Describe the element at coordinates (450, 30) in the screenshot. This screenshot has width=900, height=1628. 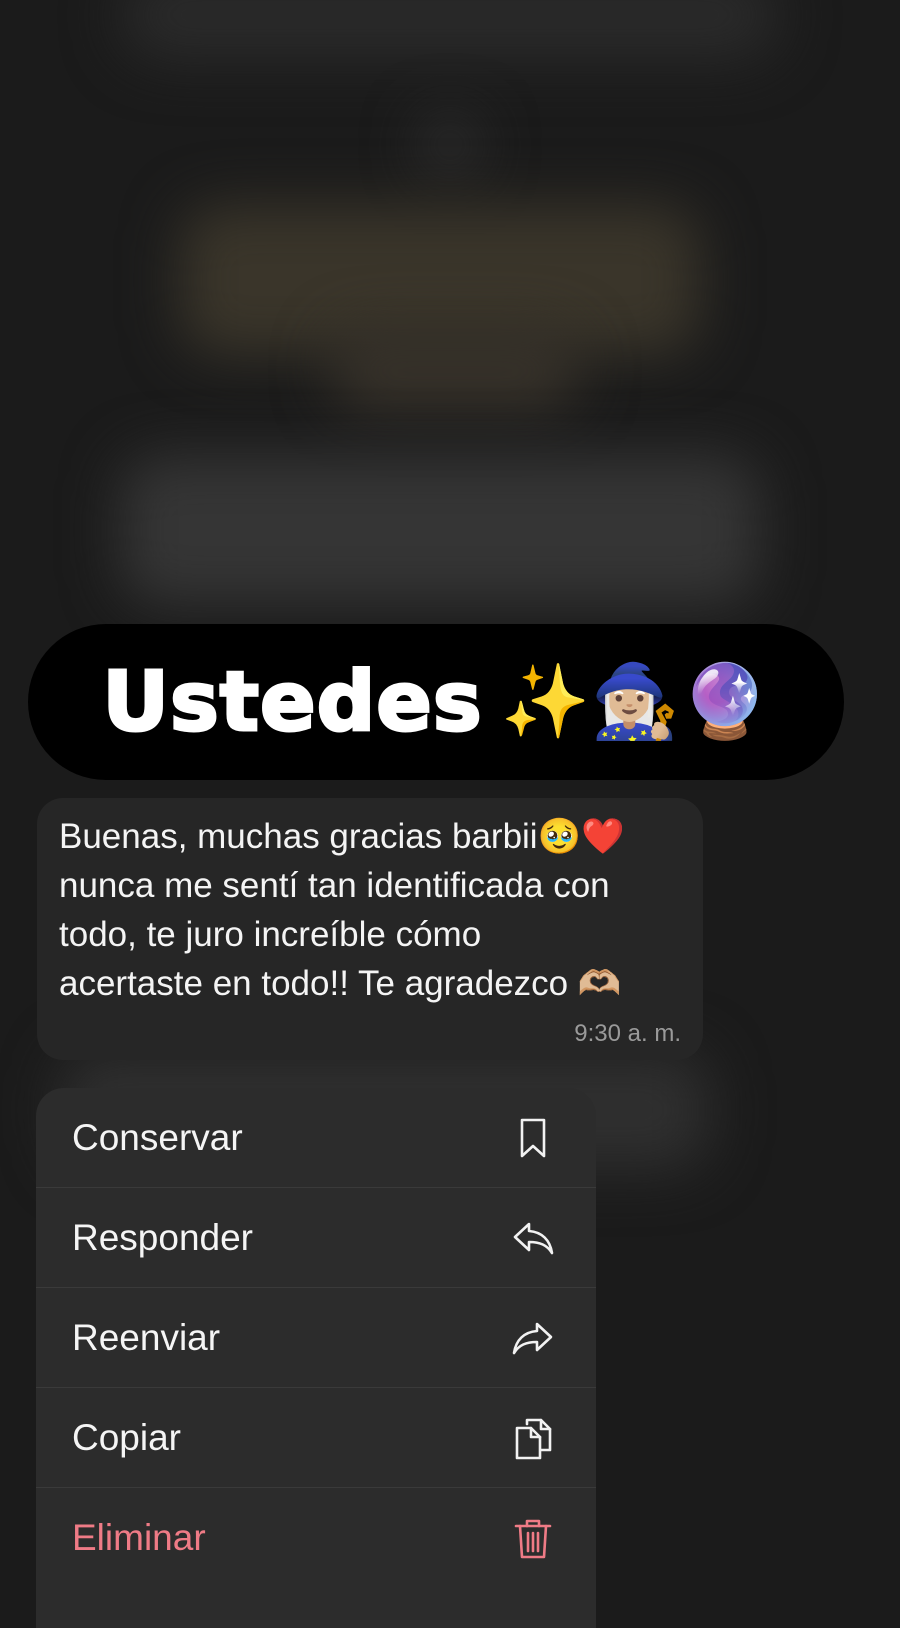
I see `blurred-header` at that location.